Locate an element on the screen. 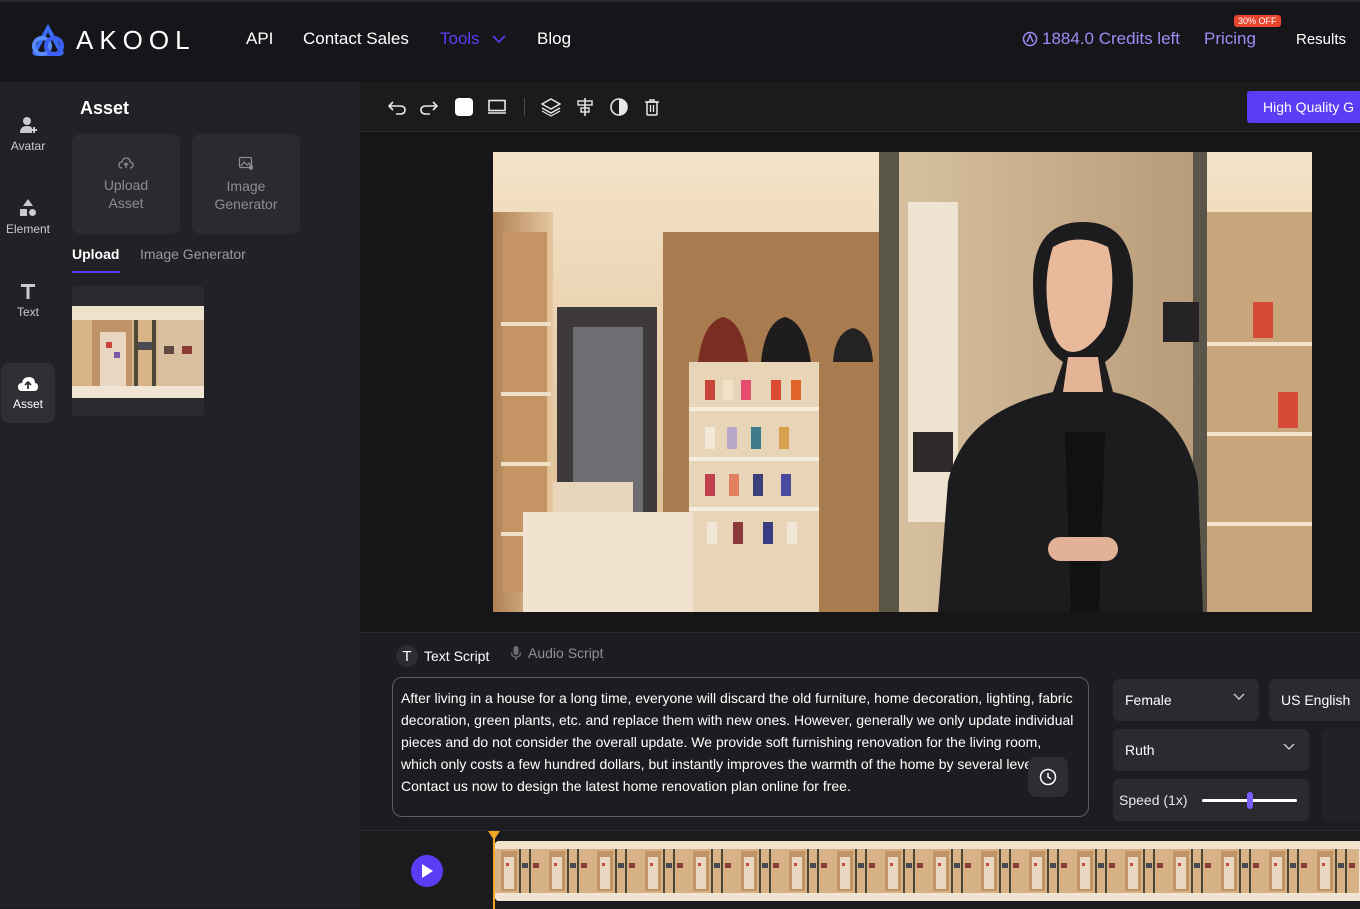 This screenshot has width=1360, height=909. contrast-button is located at coordinates (619, 107).